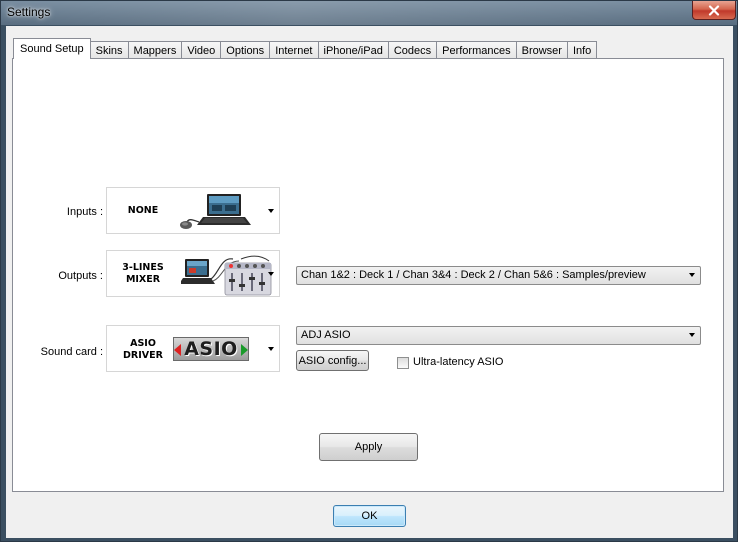  I want to click on inputs-value: NONE, so click(143, 210).